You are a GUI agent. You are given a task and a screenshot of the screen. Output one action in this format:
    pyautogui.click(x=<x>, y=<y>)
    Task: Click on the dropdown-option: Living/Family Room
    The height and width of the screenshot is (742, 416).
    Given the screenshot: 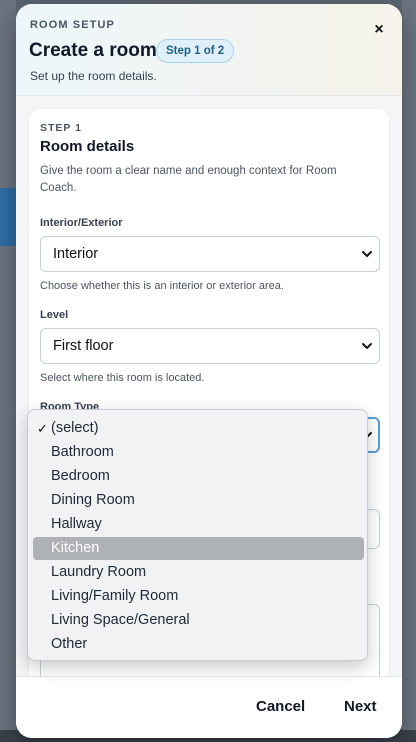 What is the action you would take?
    pyautogui.click(x=198, y=596)
    